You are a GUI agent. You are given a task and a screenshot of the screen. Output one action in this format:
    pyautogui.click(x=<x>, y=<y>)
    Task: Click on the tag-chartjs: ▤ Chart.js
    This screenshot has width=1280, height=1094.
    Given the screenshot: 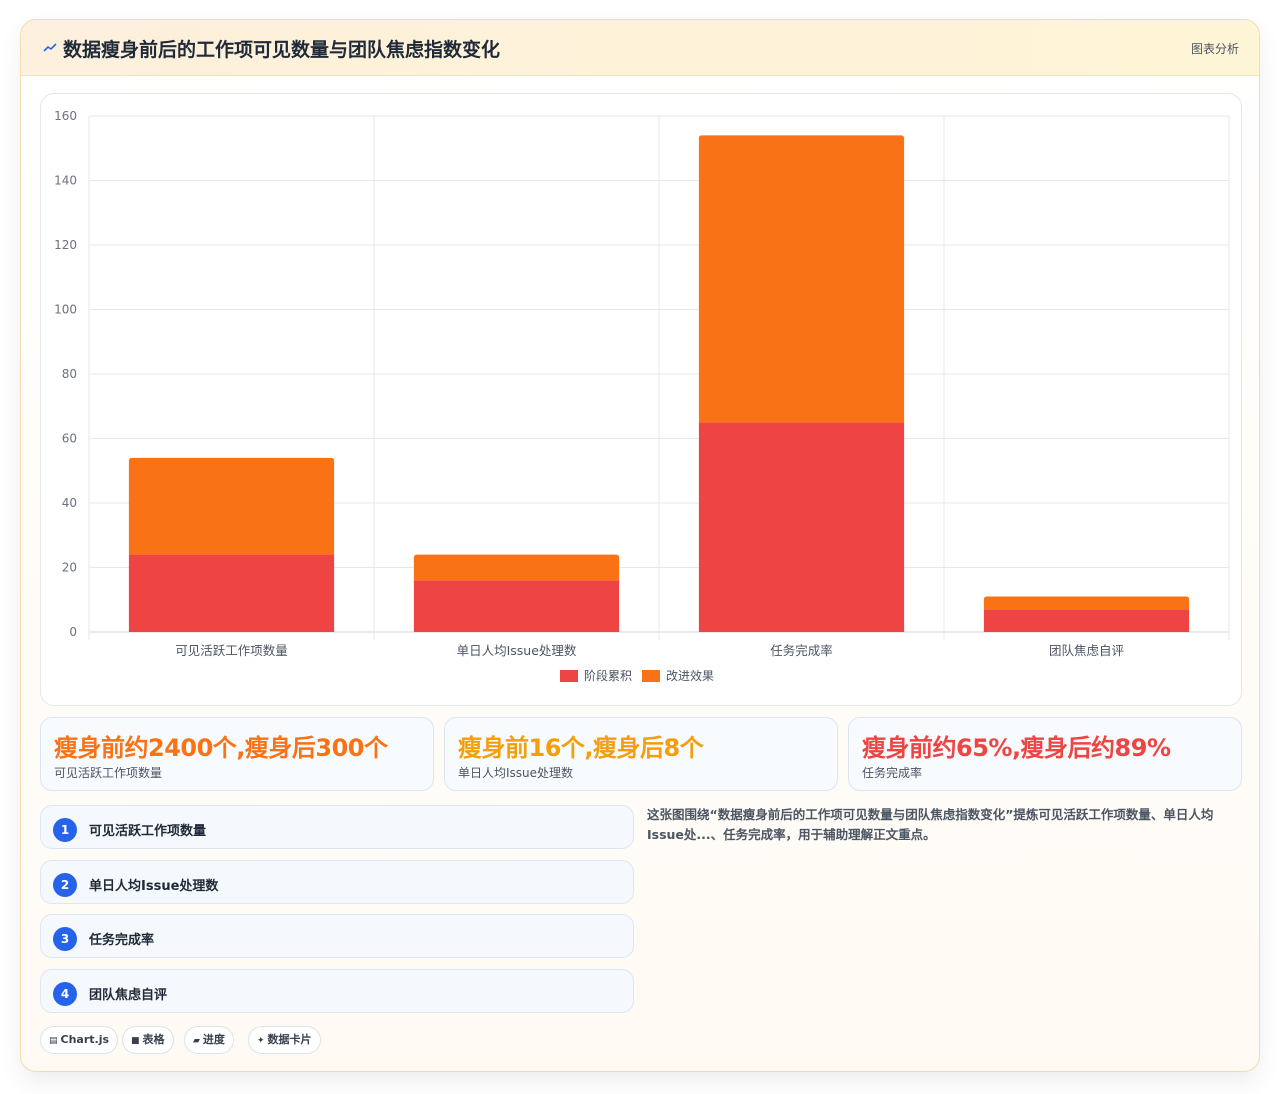 What is the action you would take?
    pyautogui.click(x=79, y=1040)
    